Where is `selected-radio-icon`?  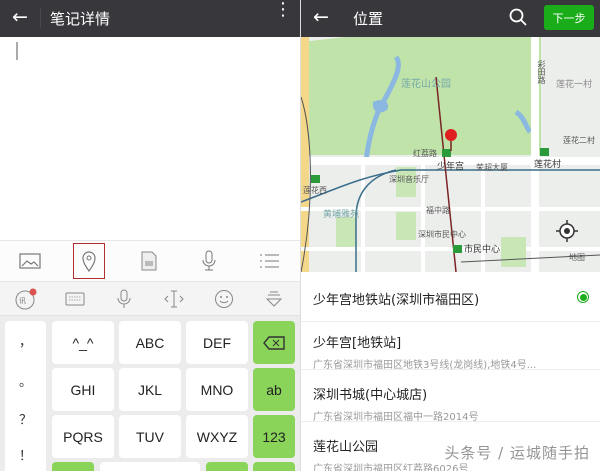 selected-radio-icon is located at coordinates (583, 297).